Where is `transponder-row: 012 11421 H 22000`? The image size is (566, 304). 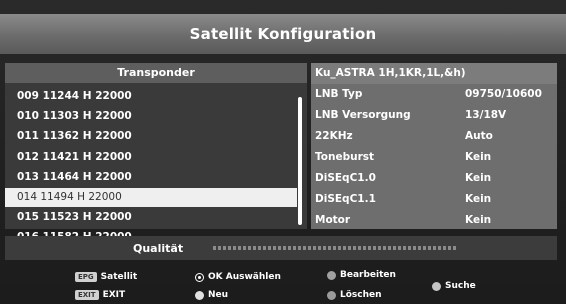
transponder-row: 012 11421 H 22000 is located at coordinates (151, 157).